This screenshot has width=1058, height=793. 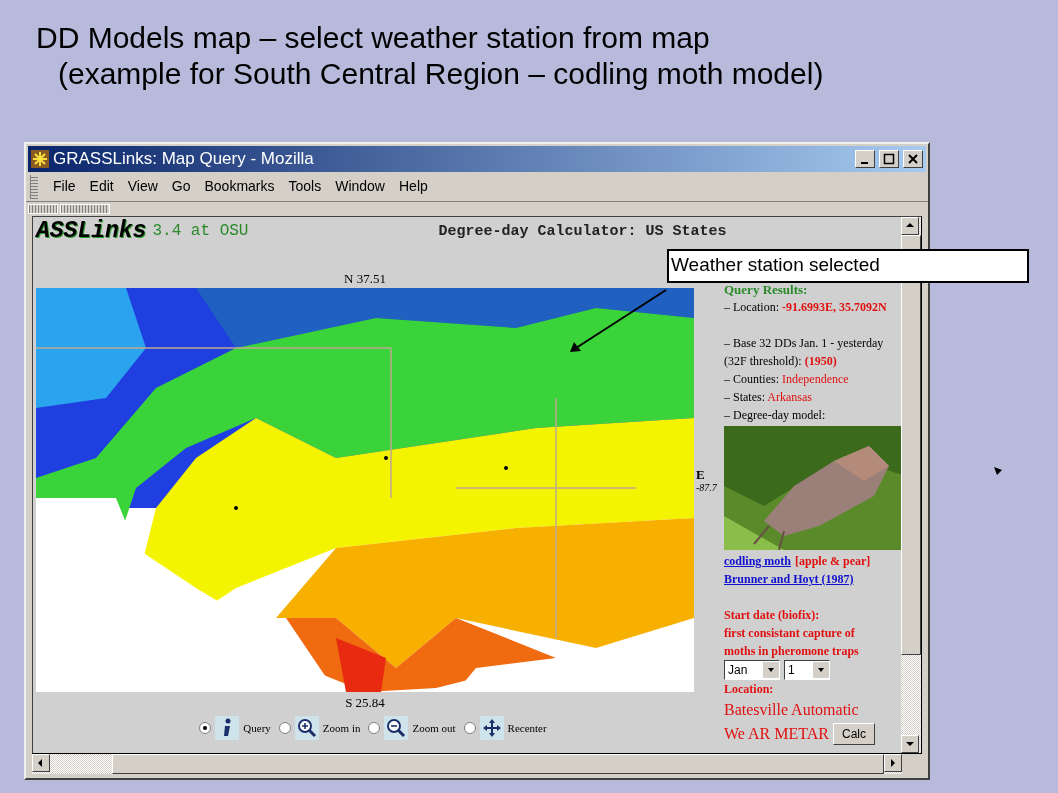 What do you see at coordinates (807, 670) in the screenshot?
I see `day-select: 1` at bounding box center [807, 670].